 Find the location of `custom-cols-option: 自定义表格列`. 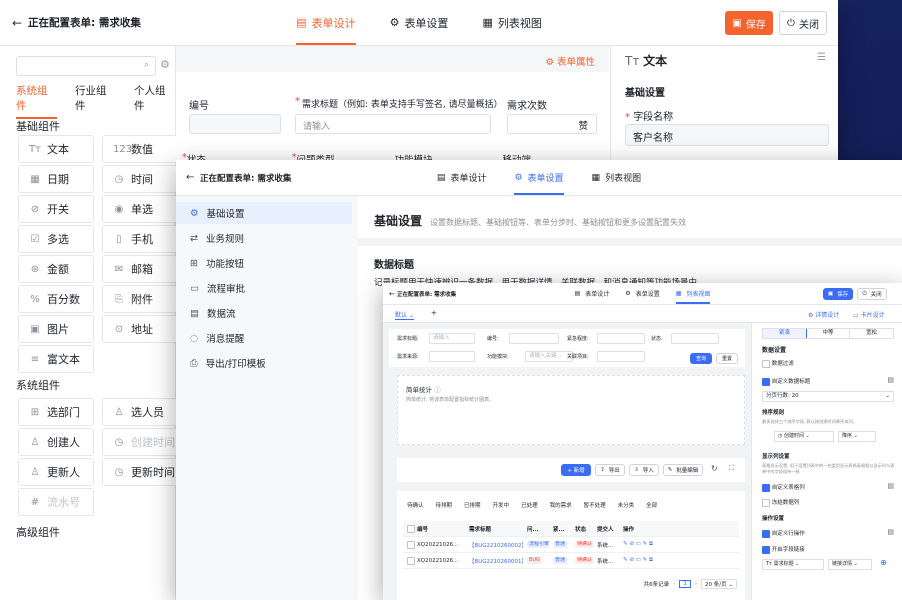

custom-cols-option: 自定义表格列 is located at coordinates (783, 487).